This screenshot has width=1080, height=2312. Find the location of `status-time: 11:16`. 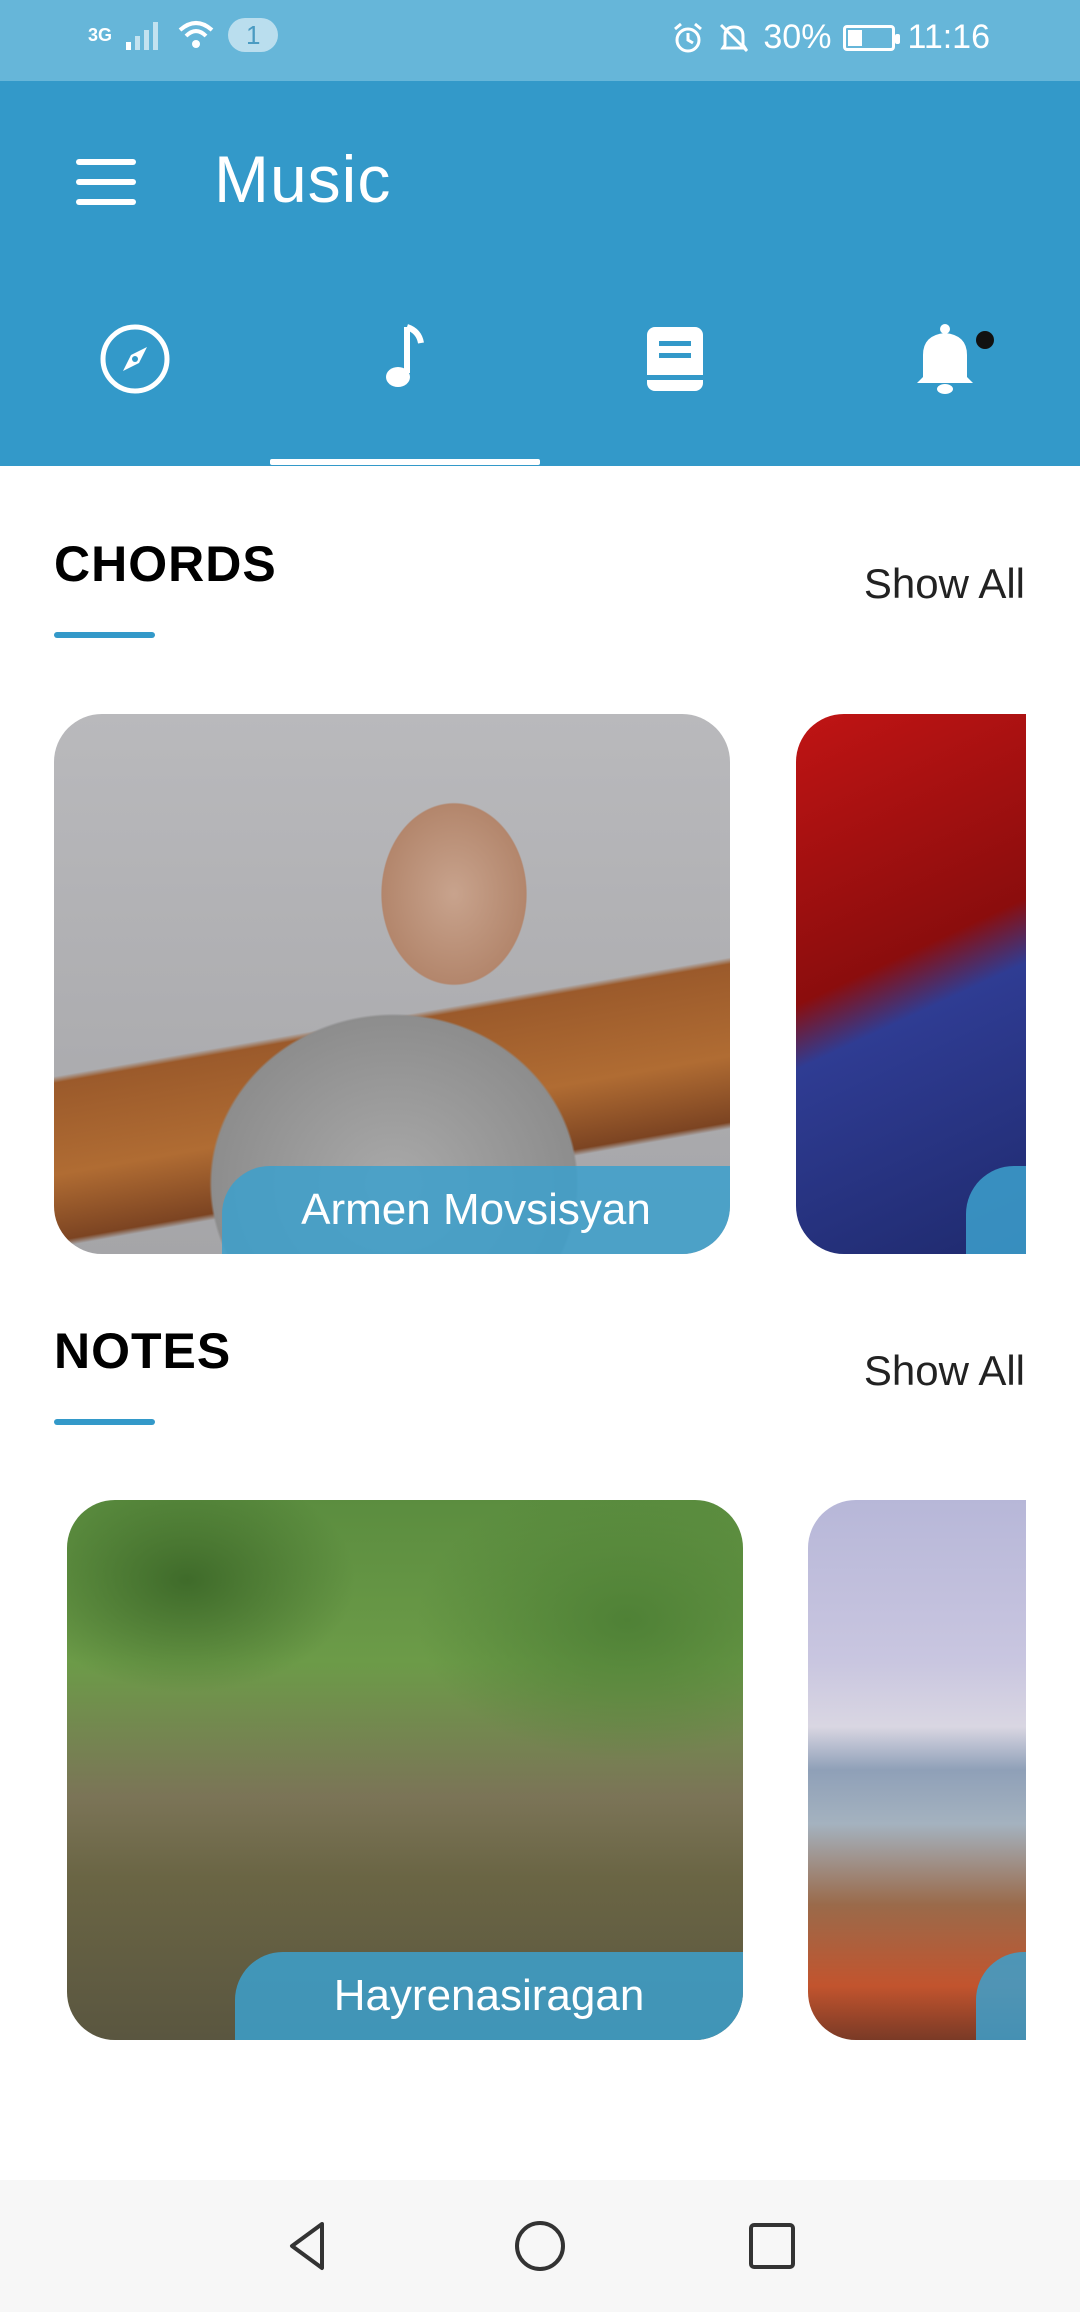

status-time: 11:16 is located at coordinates (948, 37).